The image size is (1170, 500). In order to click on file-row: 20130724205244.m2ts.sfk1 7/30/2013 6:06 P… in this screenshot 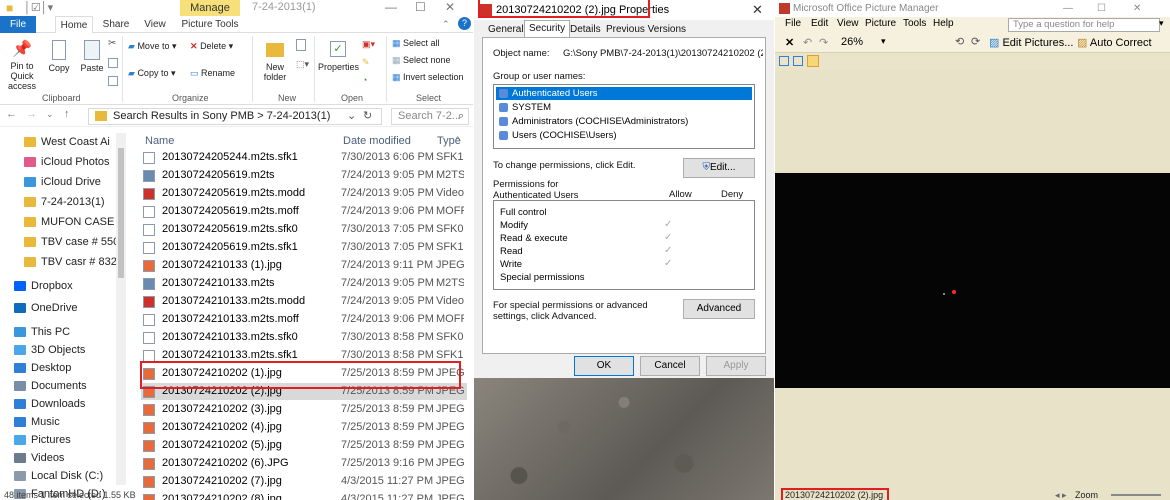, I will do `click(304, 157)`.